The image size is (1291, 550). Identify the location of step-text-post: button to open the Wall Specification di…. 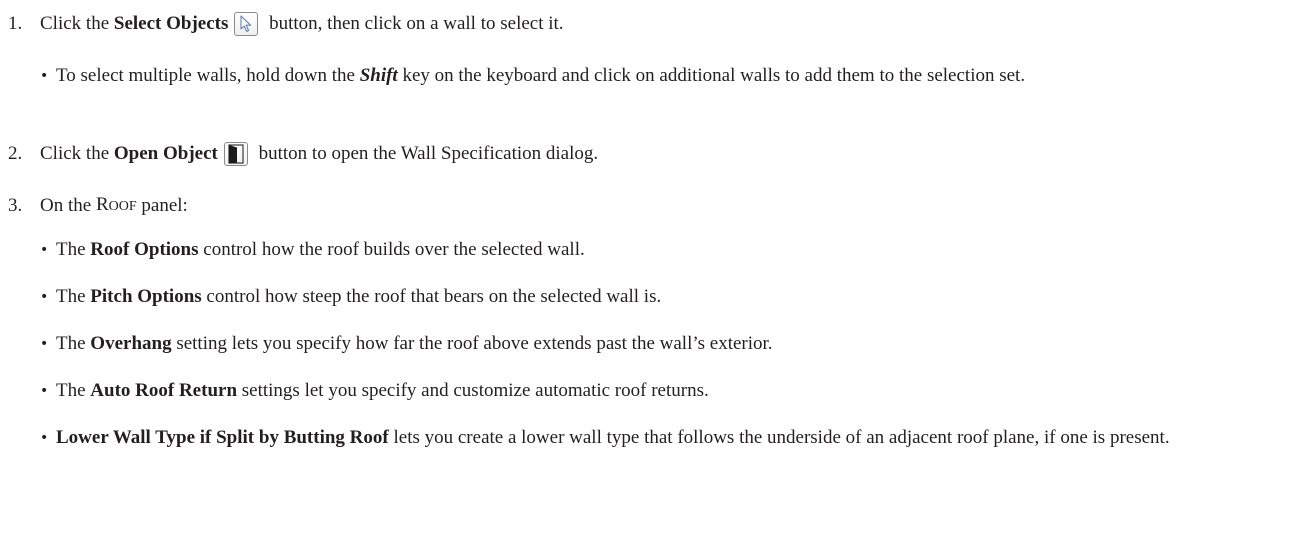
(426, 153).